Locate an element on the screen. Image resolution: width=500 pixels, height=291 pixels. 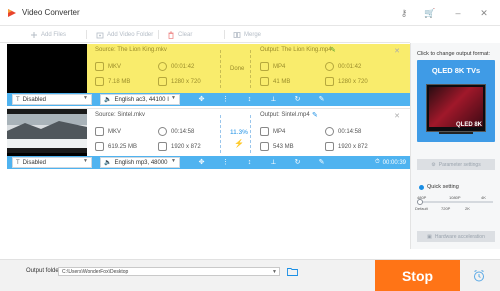
hardware-acceleration-button: ▣ Hardware acceleration is located at coordinates (456, 236).